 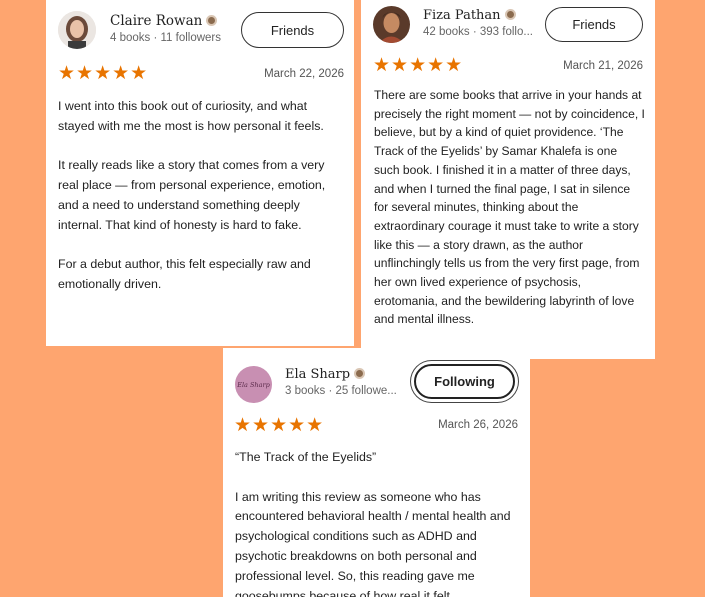 I want to click on avatar-label: Ela Sharp, so click(x=253, y=384).